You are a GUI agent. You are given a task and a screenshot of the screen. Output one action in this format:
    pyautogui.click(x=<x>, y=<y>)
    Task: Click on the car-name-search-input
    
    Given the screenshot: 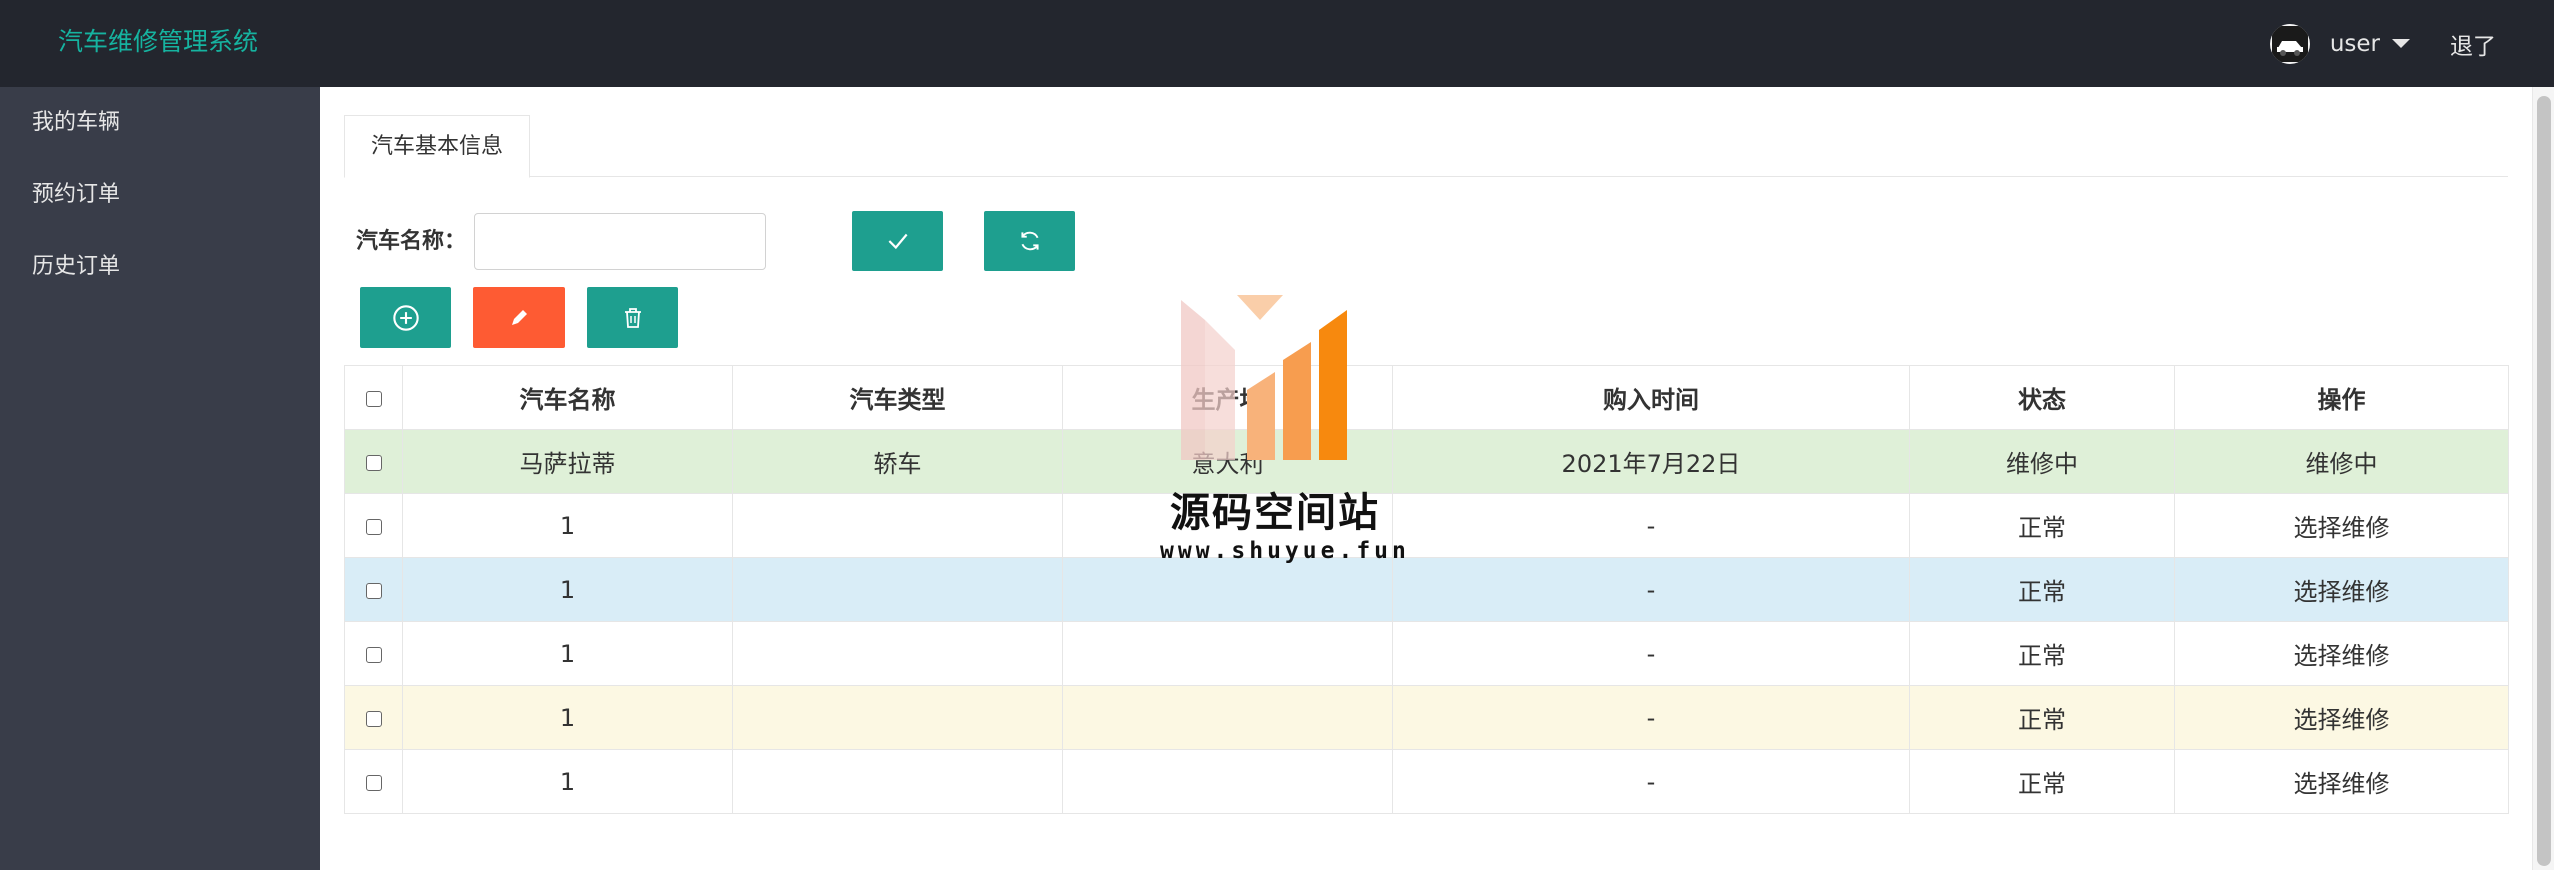 What is the action you would take?
    pyautogui.click(x=620, y=241)
    